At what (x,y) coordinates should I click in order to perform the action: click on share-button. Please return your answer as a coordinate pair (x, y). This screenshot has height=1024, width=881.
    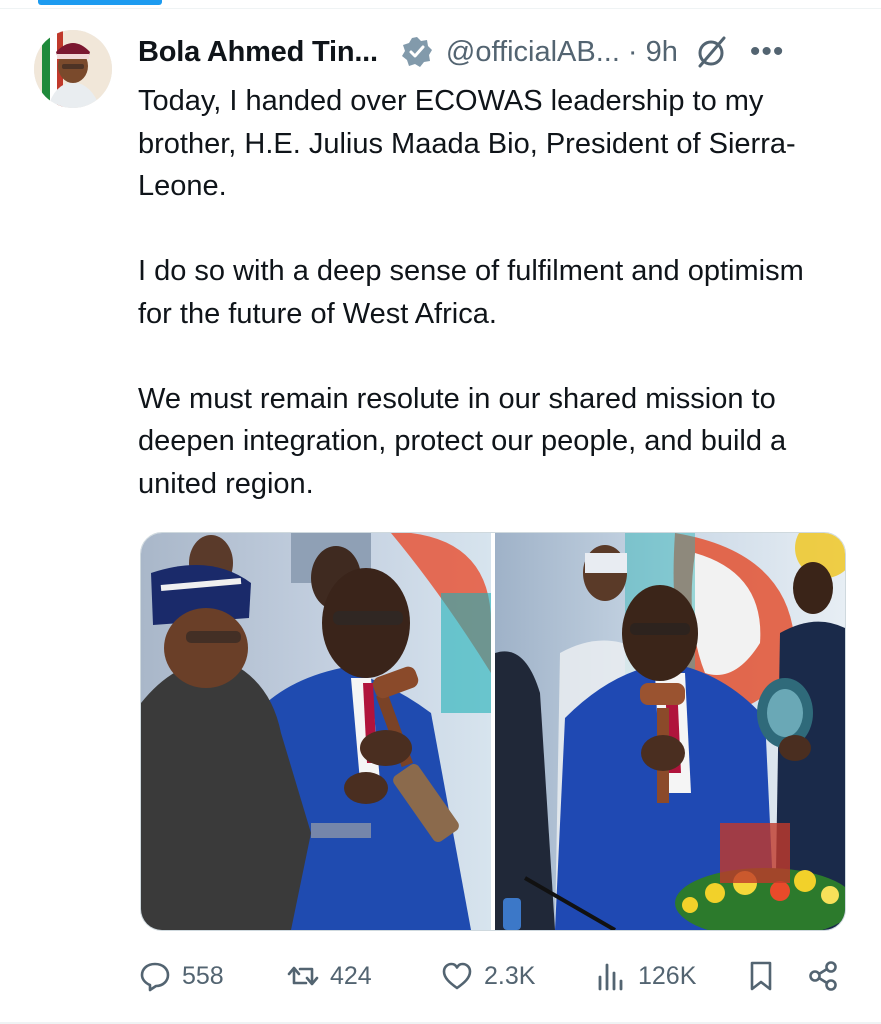
    Looking at the image, I should click on (823, 976).